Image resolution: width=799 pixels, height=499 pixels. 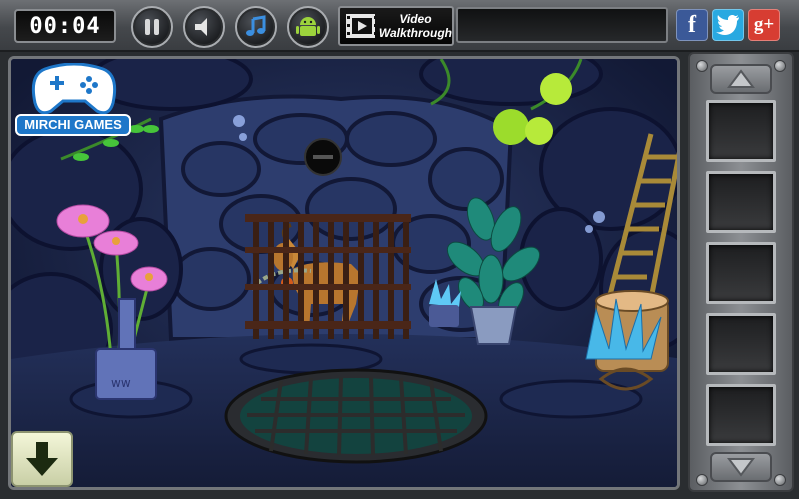 I want to click on logo-text: MIRCHI GAMES, so click(x=73, y=125).